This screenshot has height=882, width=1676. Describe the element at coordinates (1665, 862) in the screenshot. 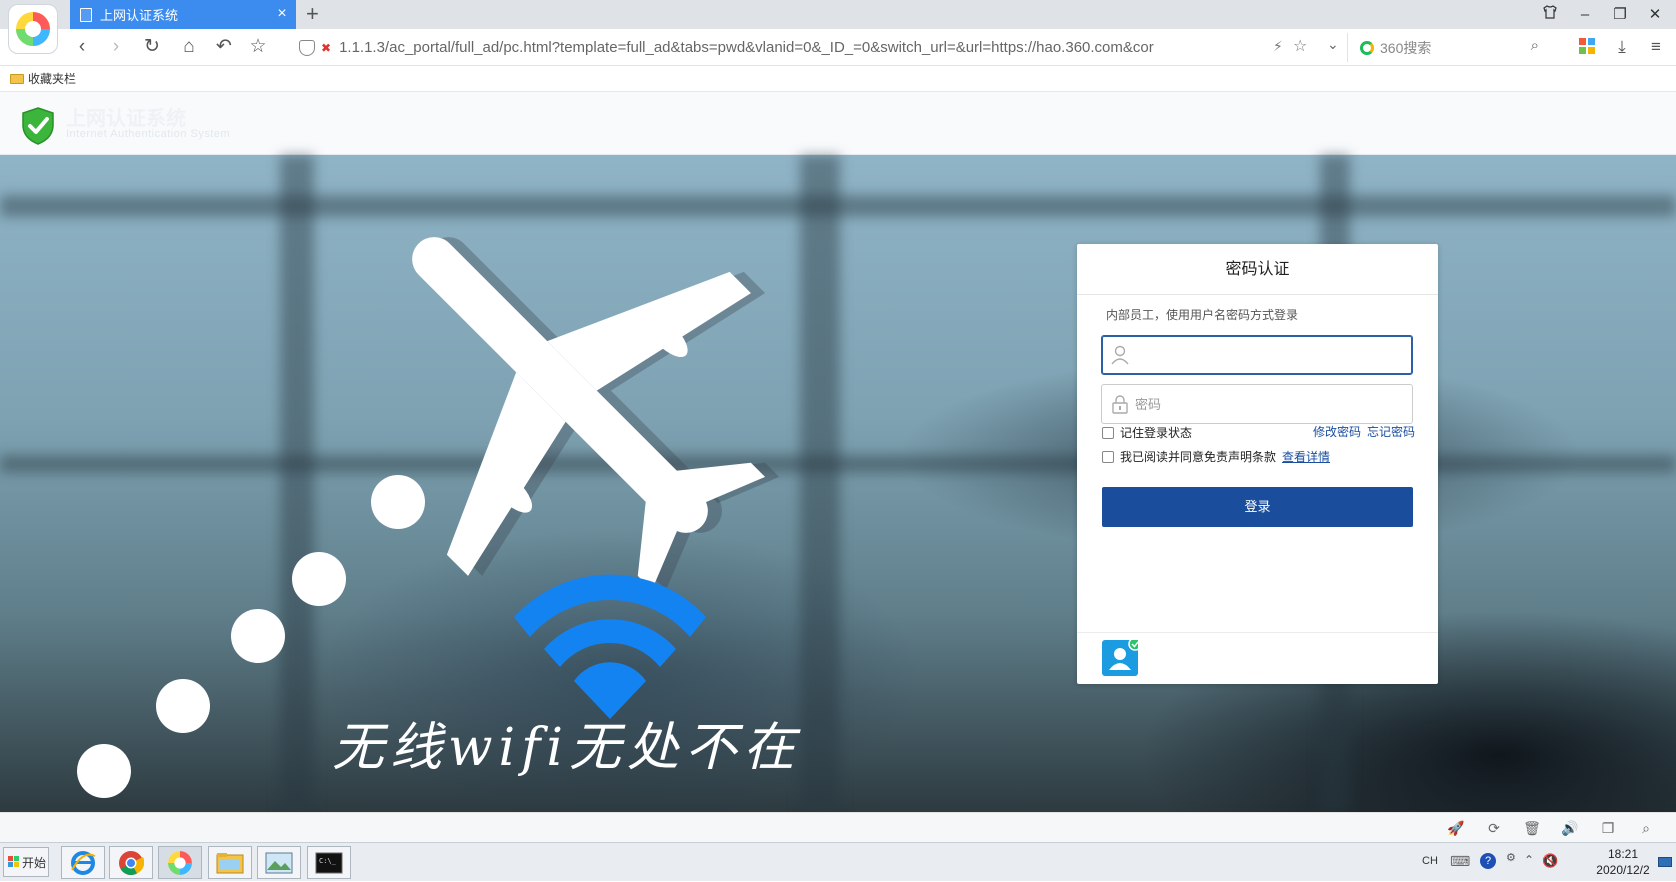

I see `show-desktop-icon` at that location.